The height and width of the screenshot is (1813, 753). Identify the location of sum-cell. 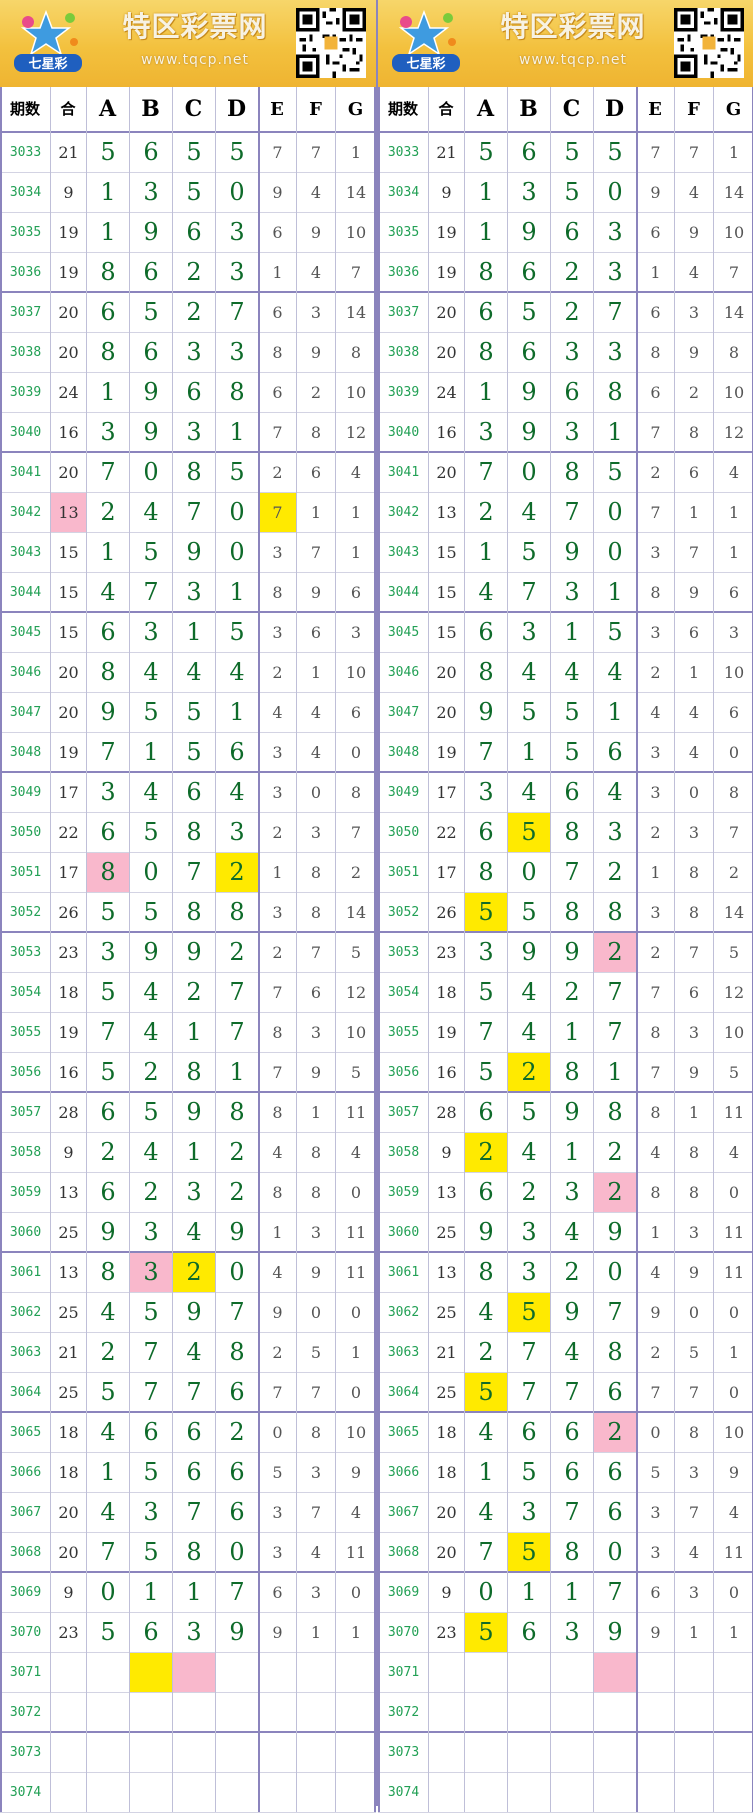
(446, 1672).